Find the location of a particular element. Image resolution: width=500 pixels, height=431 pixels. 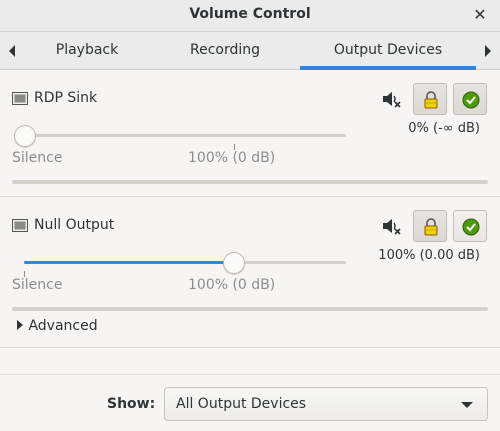

tab-recording: Recording is located at coordinates (225, 51).